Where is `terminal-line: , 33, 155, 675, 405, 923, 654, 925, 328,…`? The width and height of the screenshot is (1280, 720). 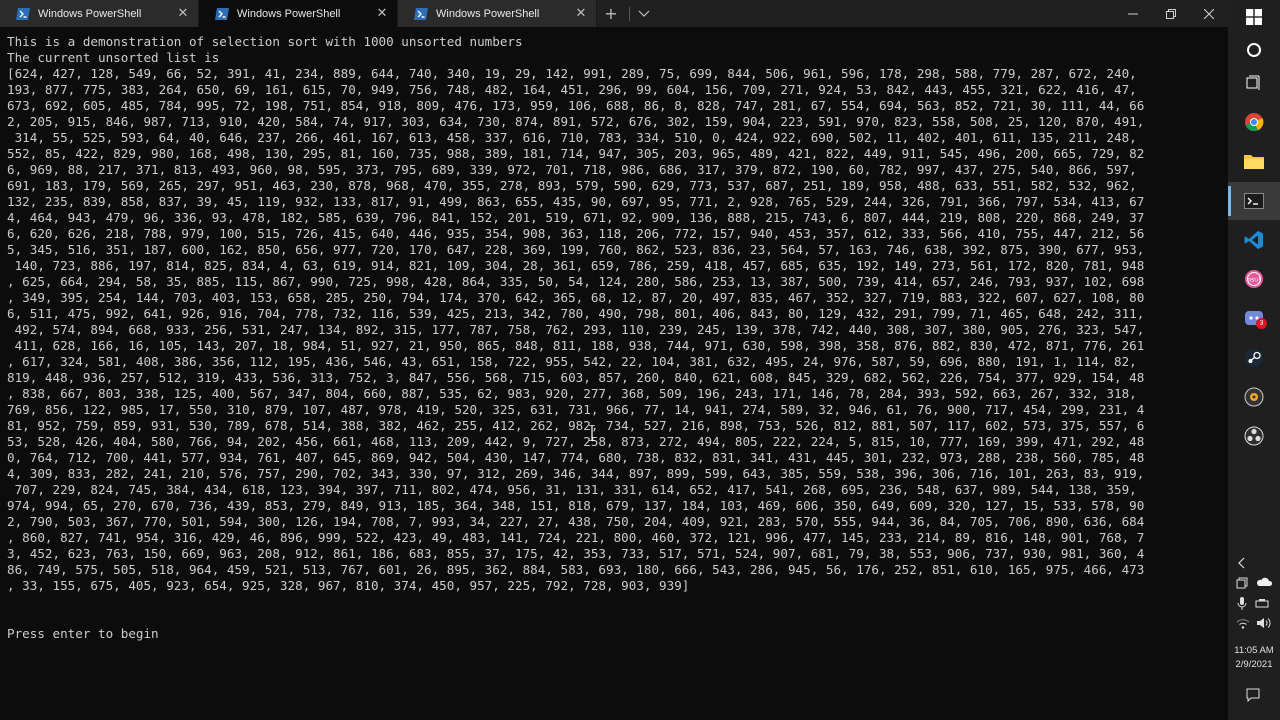 terminal-line: , 33, 155, 675, 405, 923, 654, 925, 328,… is located at coordinates (348, 585).